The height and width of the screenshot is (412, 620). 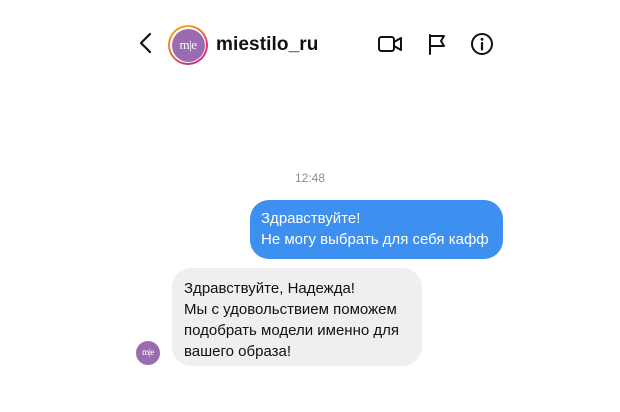 I want to click on back-button, so click(x=146, y=45).